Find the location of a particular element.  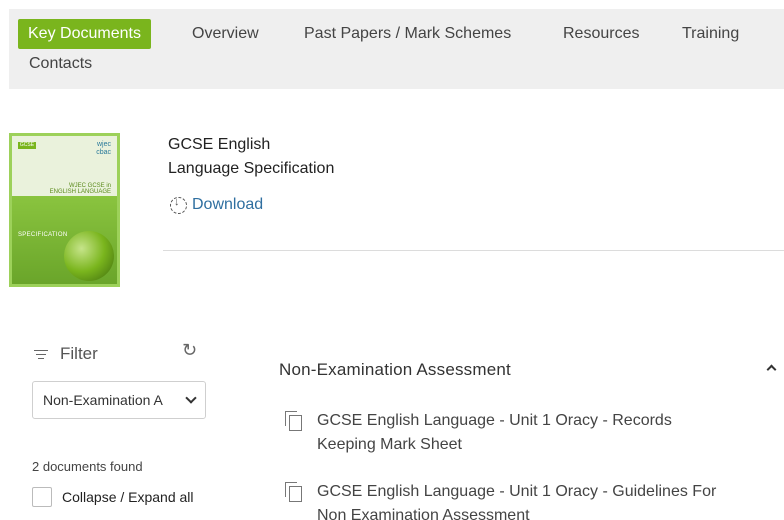

cover-title: WJEC GCSE in ENGLISH LANGUAGE is located at coordinates (80, 189).